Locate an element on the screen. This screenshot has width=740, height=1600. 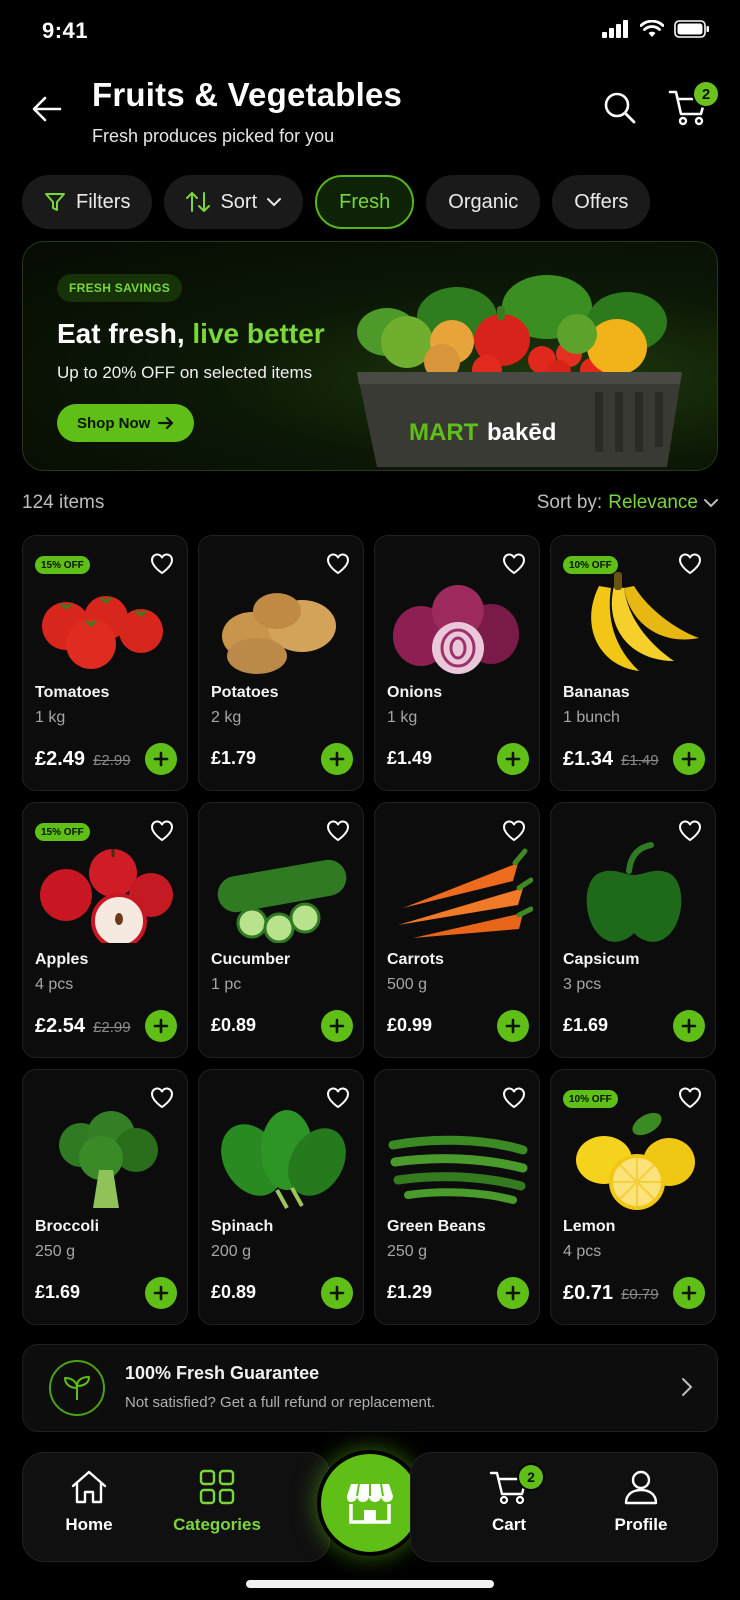
product-price: £1.34 is located at coordinates (588, 759).